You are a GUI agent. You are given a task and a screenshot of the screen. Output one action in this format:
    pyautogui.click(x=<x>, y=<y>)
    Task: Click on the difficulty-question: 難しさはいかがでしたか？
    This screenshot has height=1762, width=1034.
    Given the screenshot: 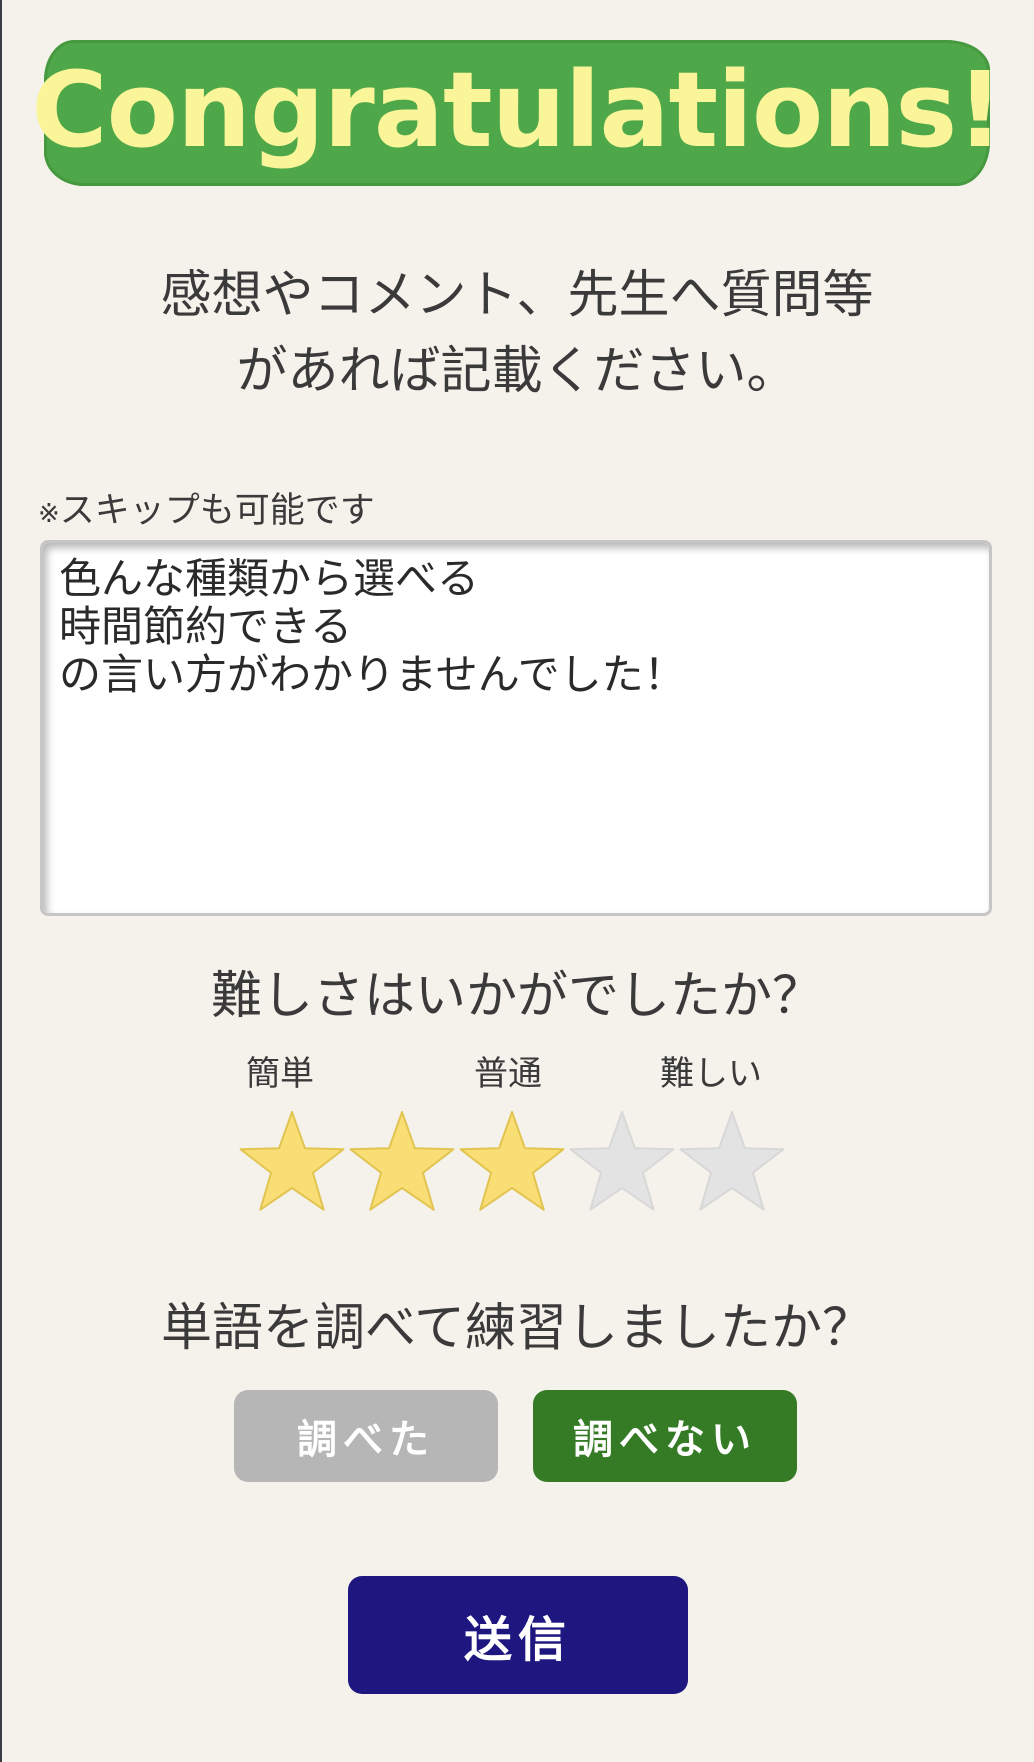 What is the action you would take?
    pyautogui.click(x=516, y=996)
    